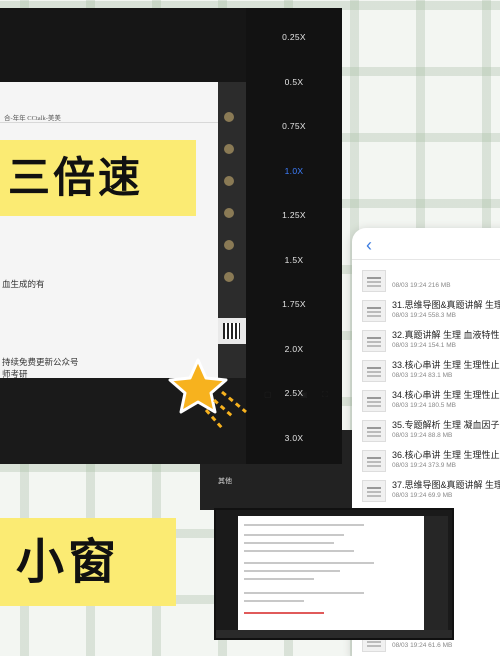  Describe the element at coordinates (232, 331) in the screenshot. I see `qr-code-icon` at that location.